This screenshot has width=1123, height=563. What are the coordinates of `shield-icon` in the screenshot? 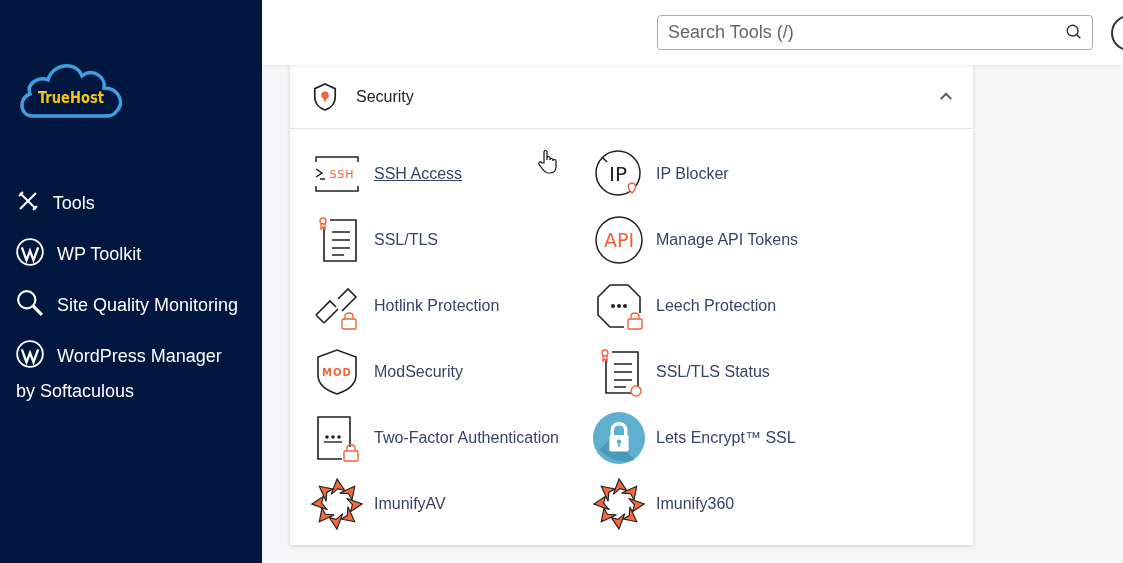 It's located at (325, 96).